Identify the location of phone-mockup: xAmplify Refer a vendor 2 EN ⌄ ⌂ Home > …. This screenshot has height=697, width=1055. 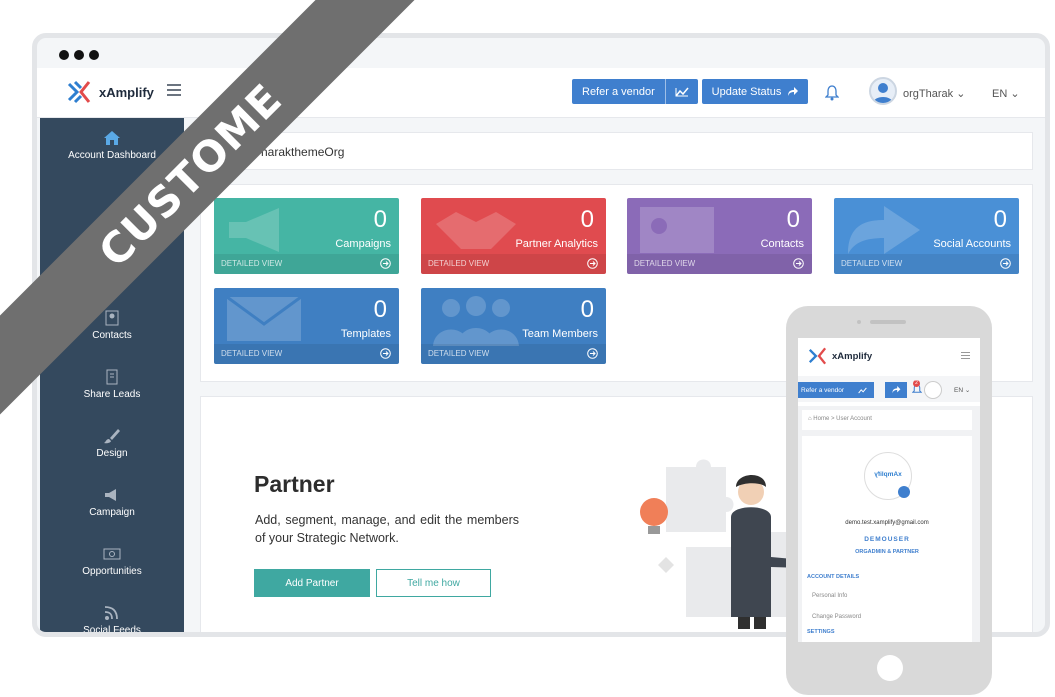
(889, 500).